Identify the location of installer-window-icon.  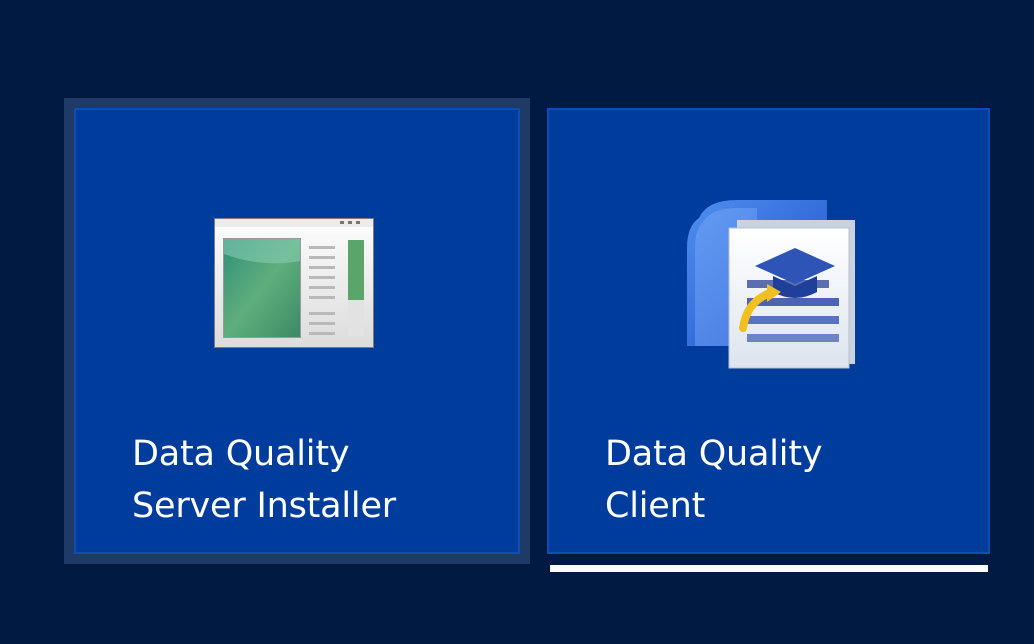
(295, 284).